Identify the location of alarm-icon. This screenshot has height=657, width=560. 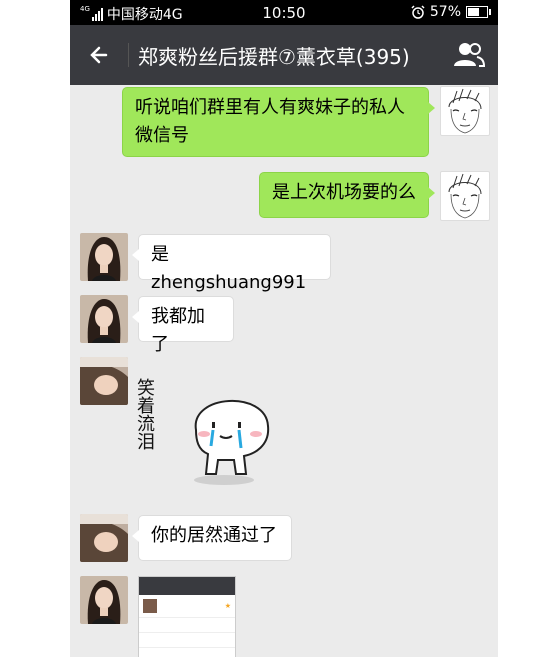
(418, 12).